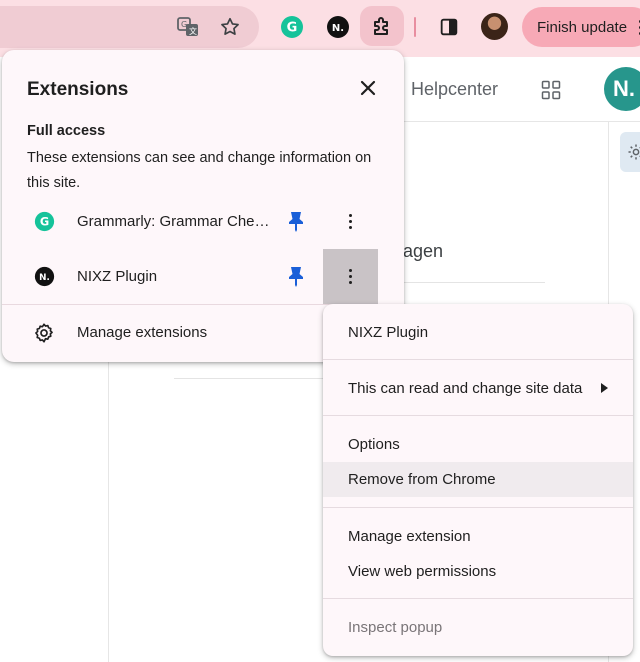 This screenshot has width=640, height=662. I want to click on apps-grid-icon, so click(551, 90).